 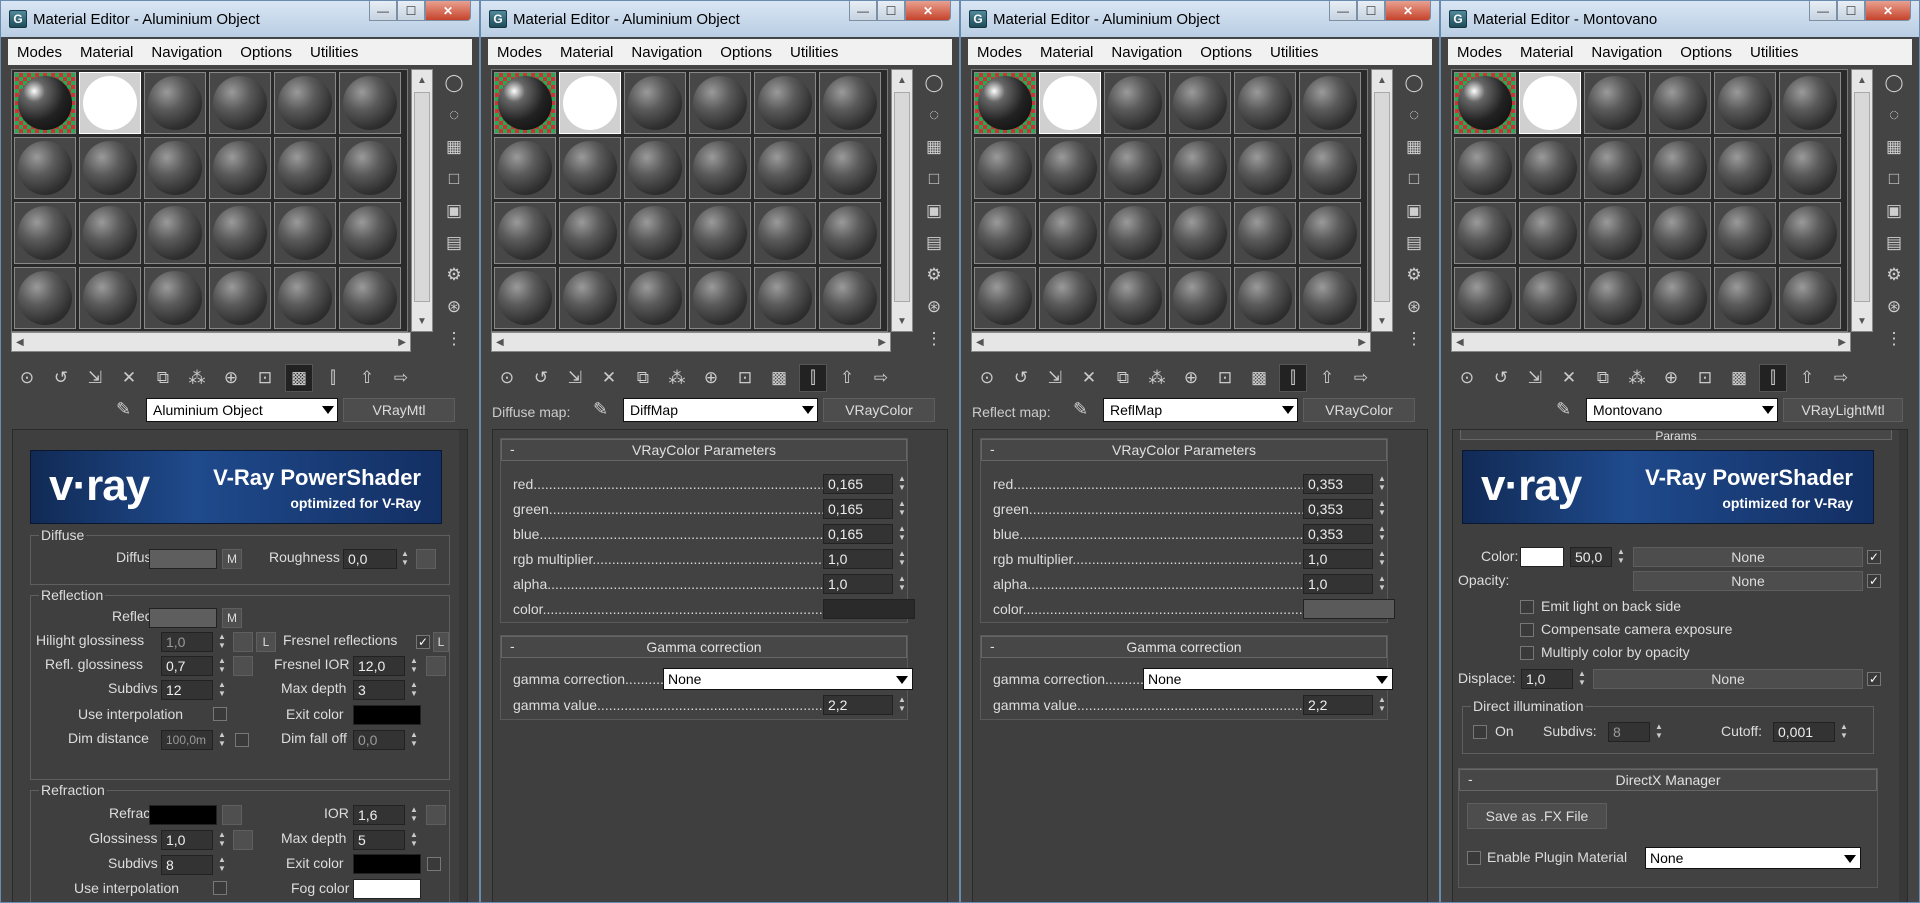 I want to click on get-material-icon: ⊙, so click(x=27, y=378).